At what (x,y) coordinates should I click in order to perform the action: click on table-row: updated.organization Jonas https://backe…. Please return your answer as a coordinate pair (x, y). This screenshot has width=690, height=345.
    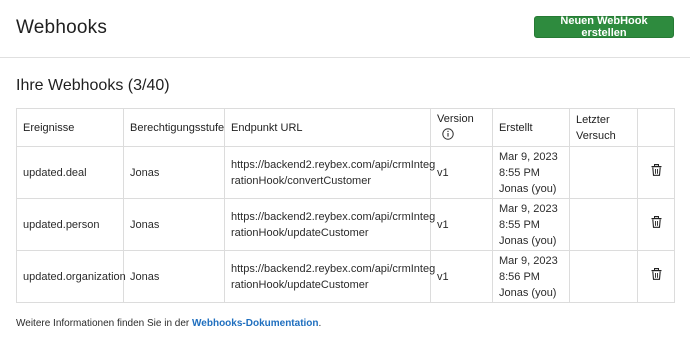
    Looking at the image, I should click on (345, 276).